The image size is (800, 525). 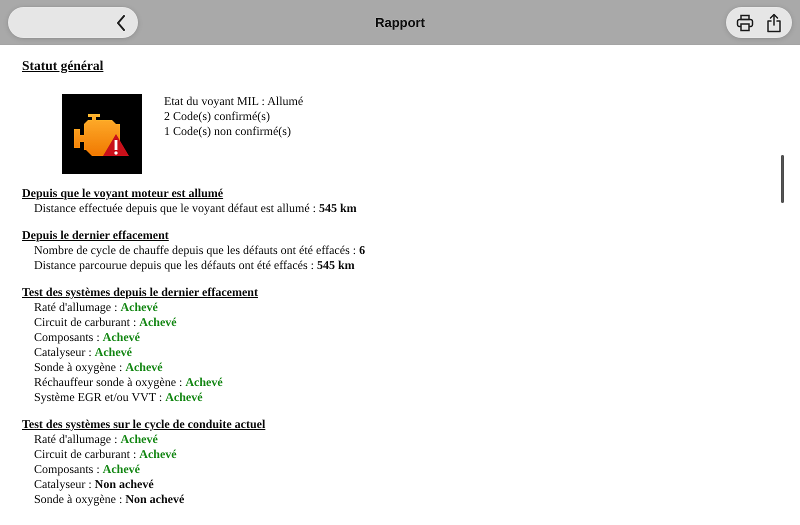 I want to click on section-heading: Depuis que le voyant moteur est allumé, so click(x=123, y=193).